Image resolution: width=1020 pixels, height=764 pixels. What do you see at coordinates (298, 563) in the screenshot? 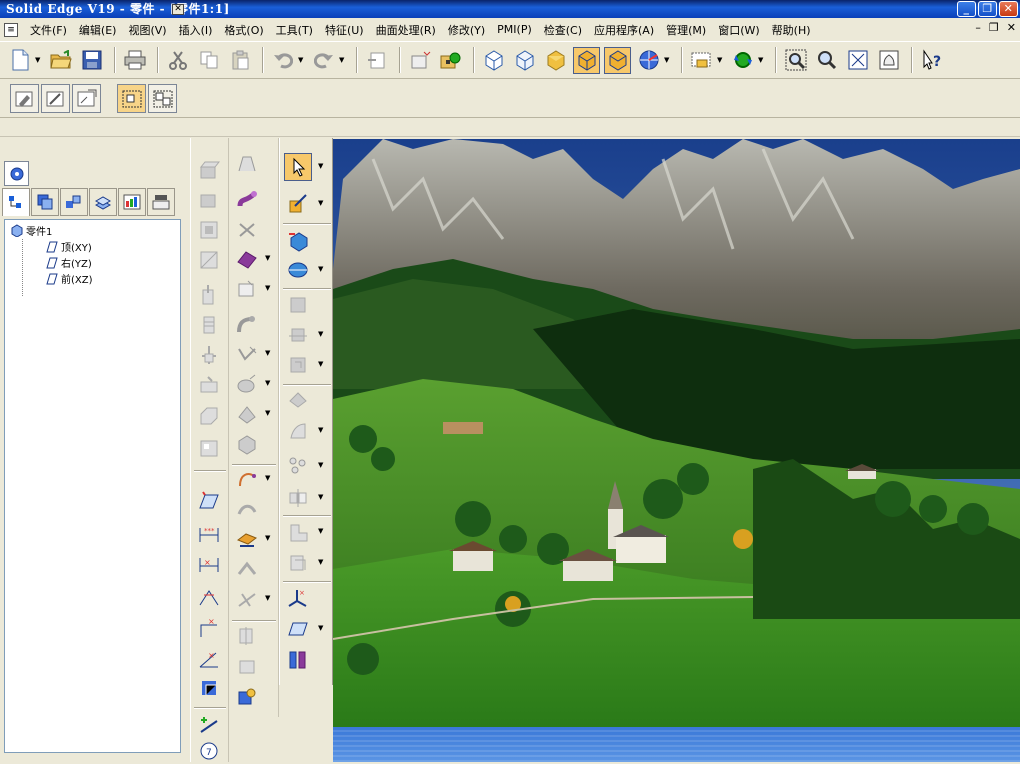
I see `offset-face-icon` at bounding box center [298, 563].